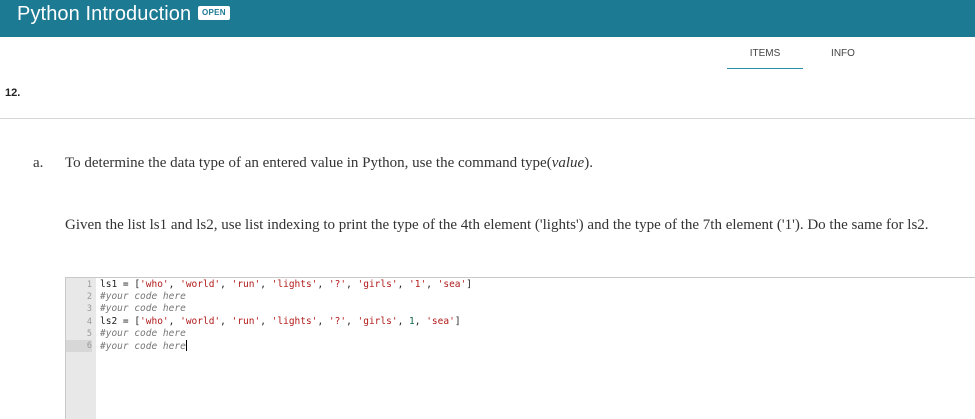 The width and height of the screenshot is (975, 419). Describe the element at coordinates (588, 163) in the screenshot. I see `instruction-suffix: ).` at that location.